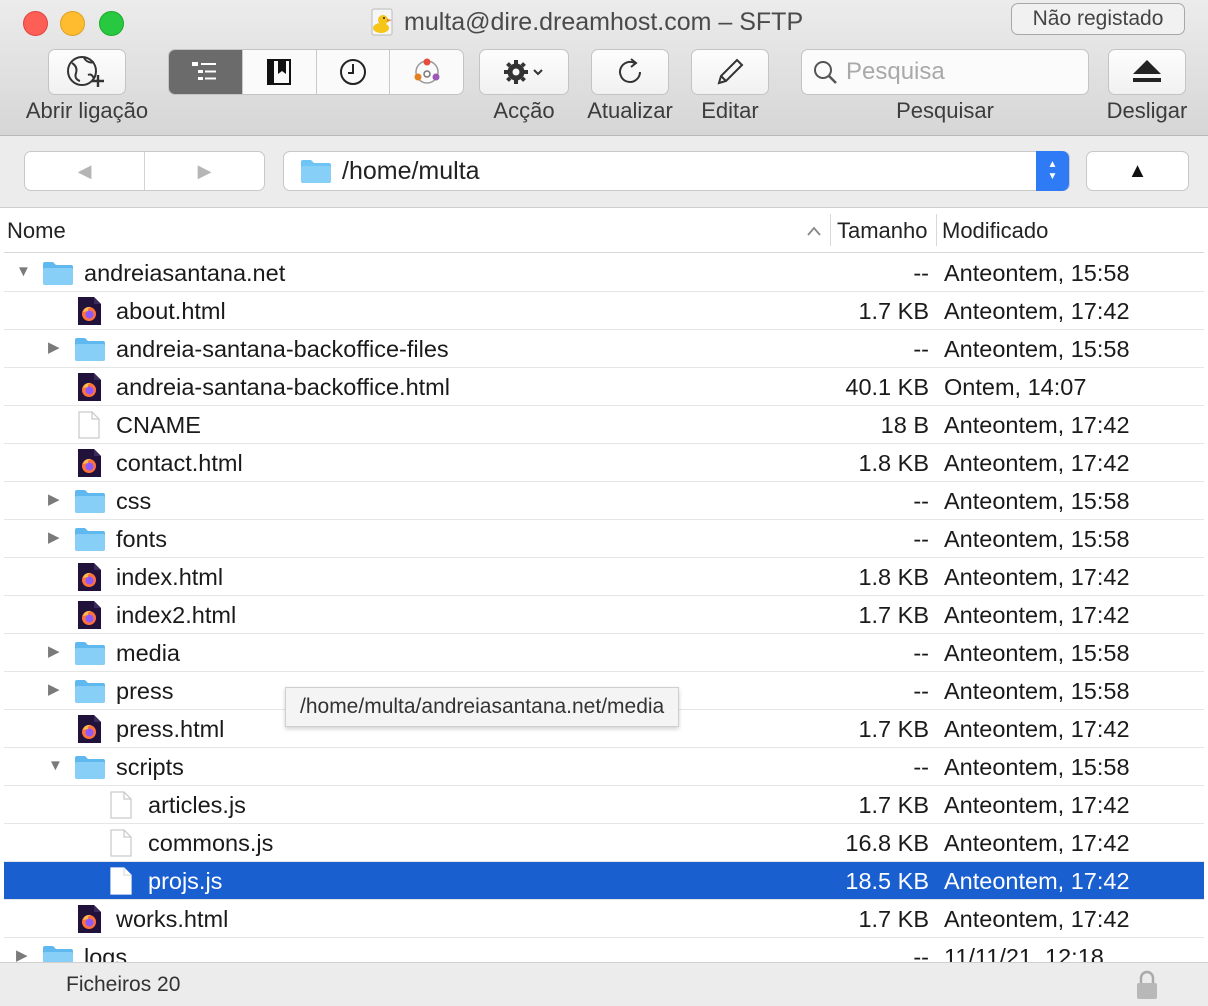 The image size is (1208, 1006). Describe the element at coordinates (604, 273) in the screenshot. I see `file-row: ▼ andreiasantana.net -- Anteontem, 15:58` at that location.